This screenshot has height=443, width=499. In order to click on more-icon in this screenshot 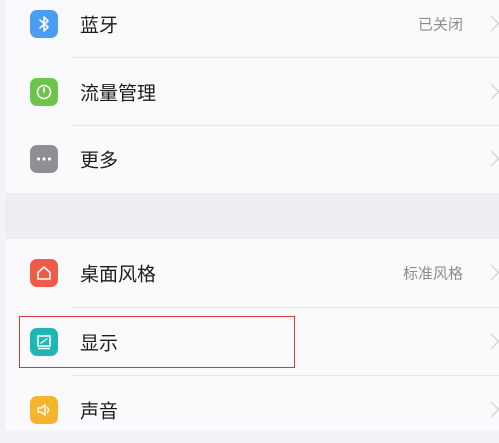, I will do `click(44, 159)`.